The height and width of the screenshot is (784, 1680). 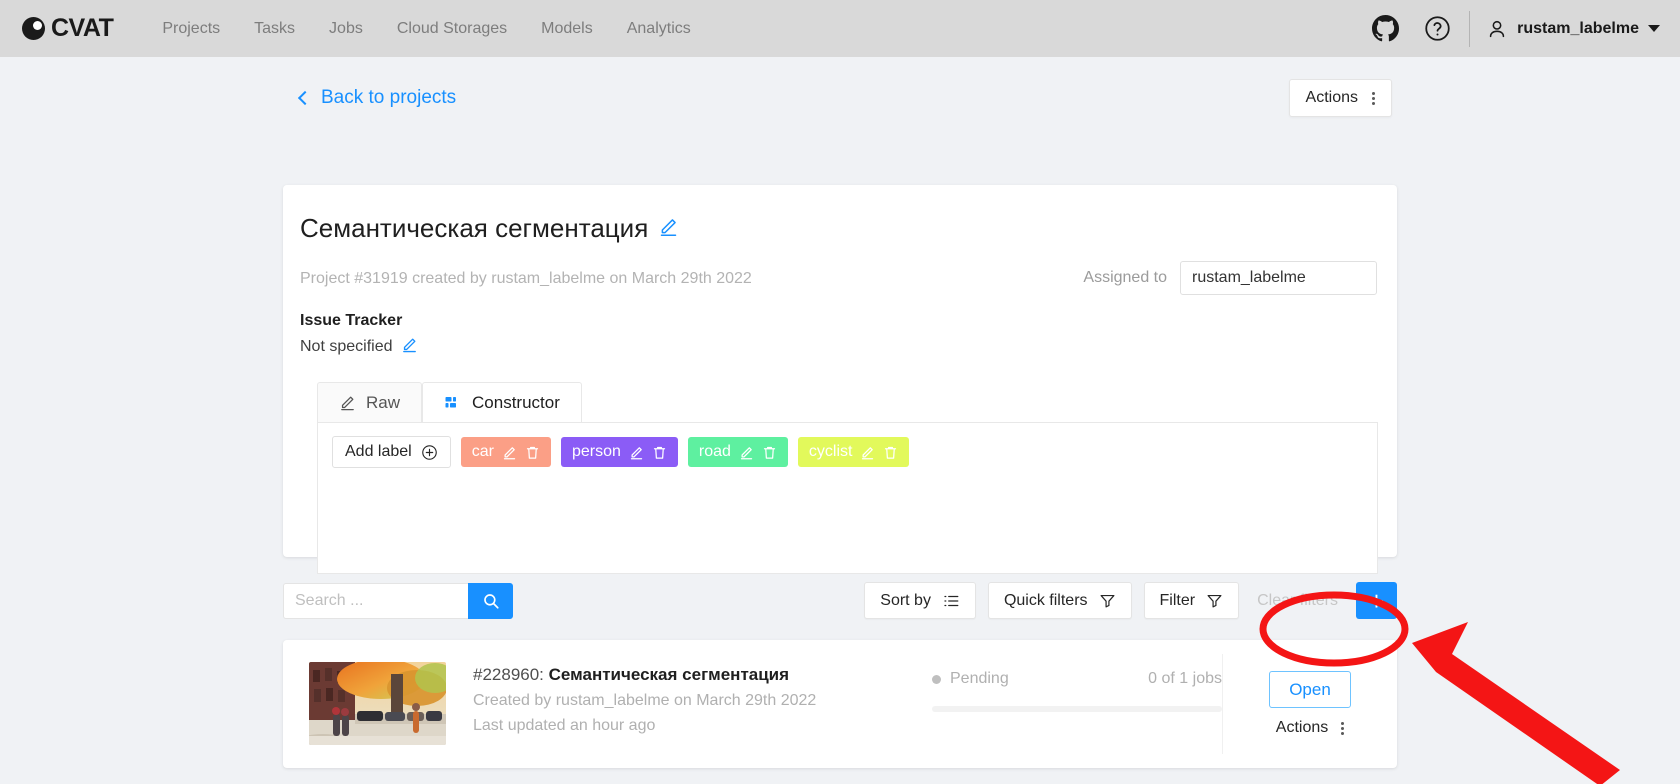 I want to click on labels-panel: Add label car person road cyclist, so click(x=847, y=498).